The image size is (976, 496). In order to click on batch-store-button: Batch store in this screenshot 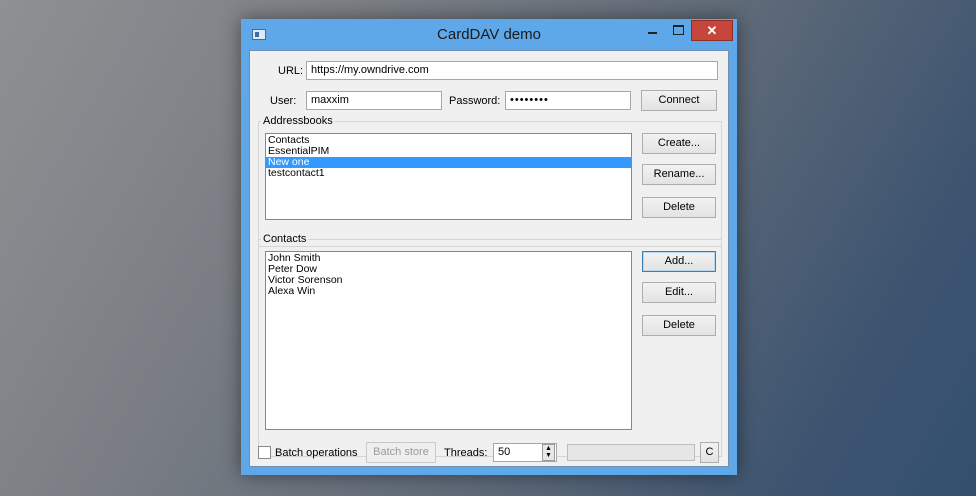, I will do `click(401, 452)`.